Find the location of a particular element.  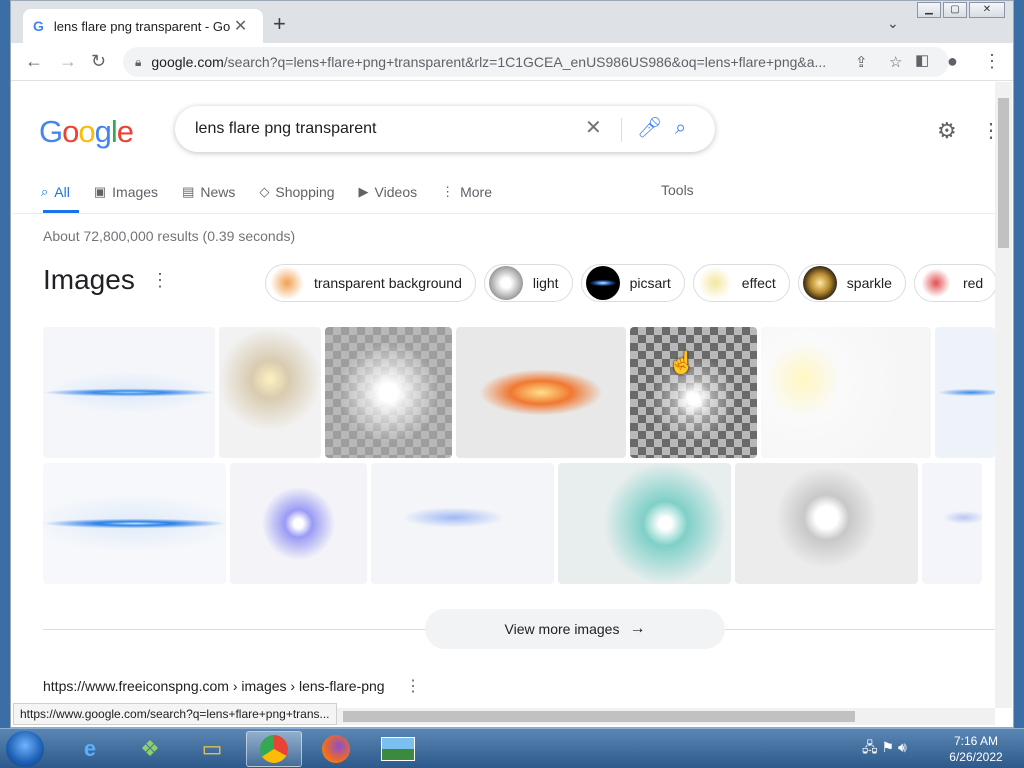

apps-menu-icon: ⋮ is located at coordinates (988, 130).